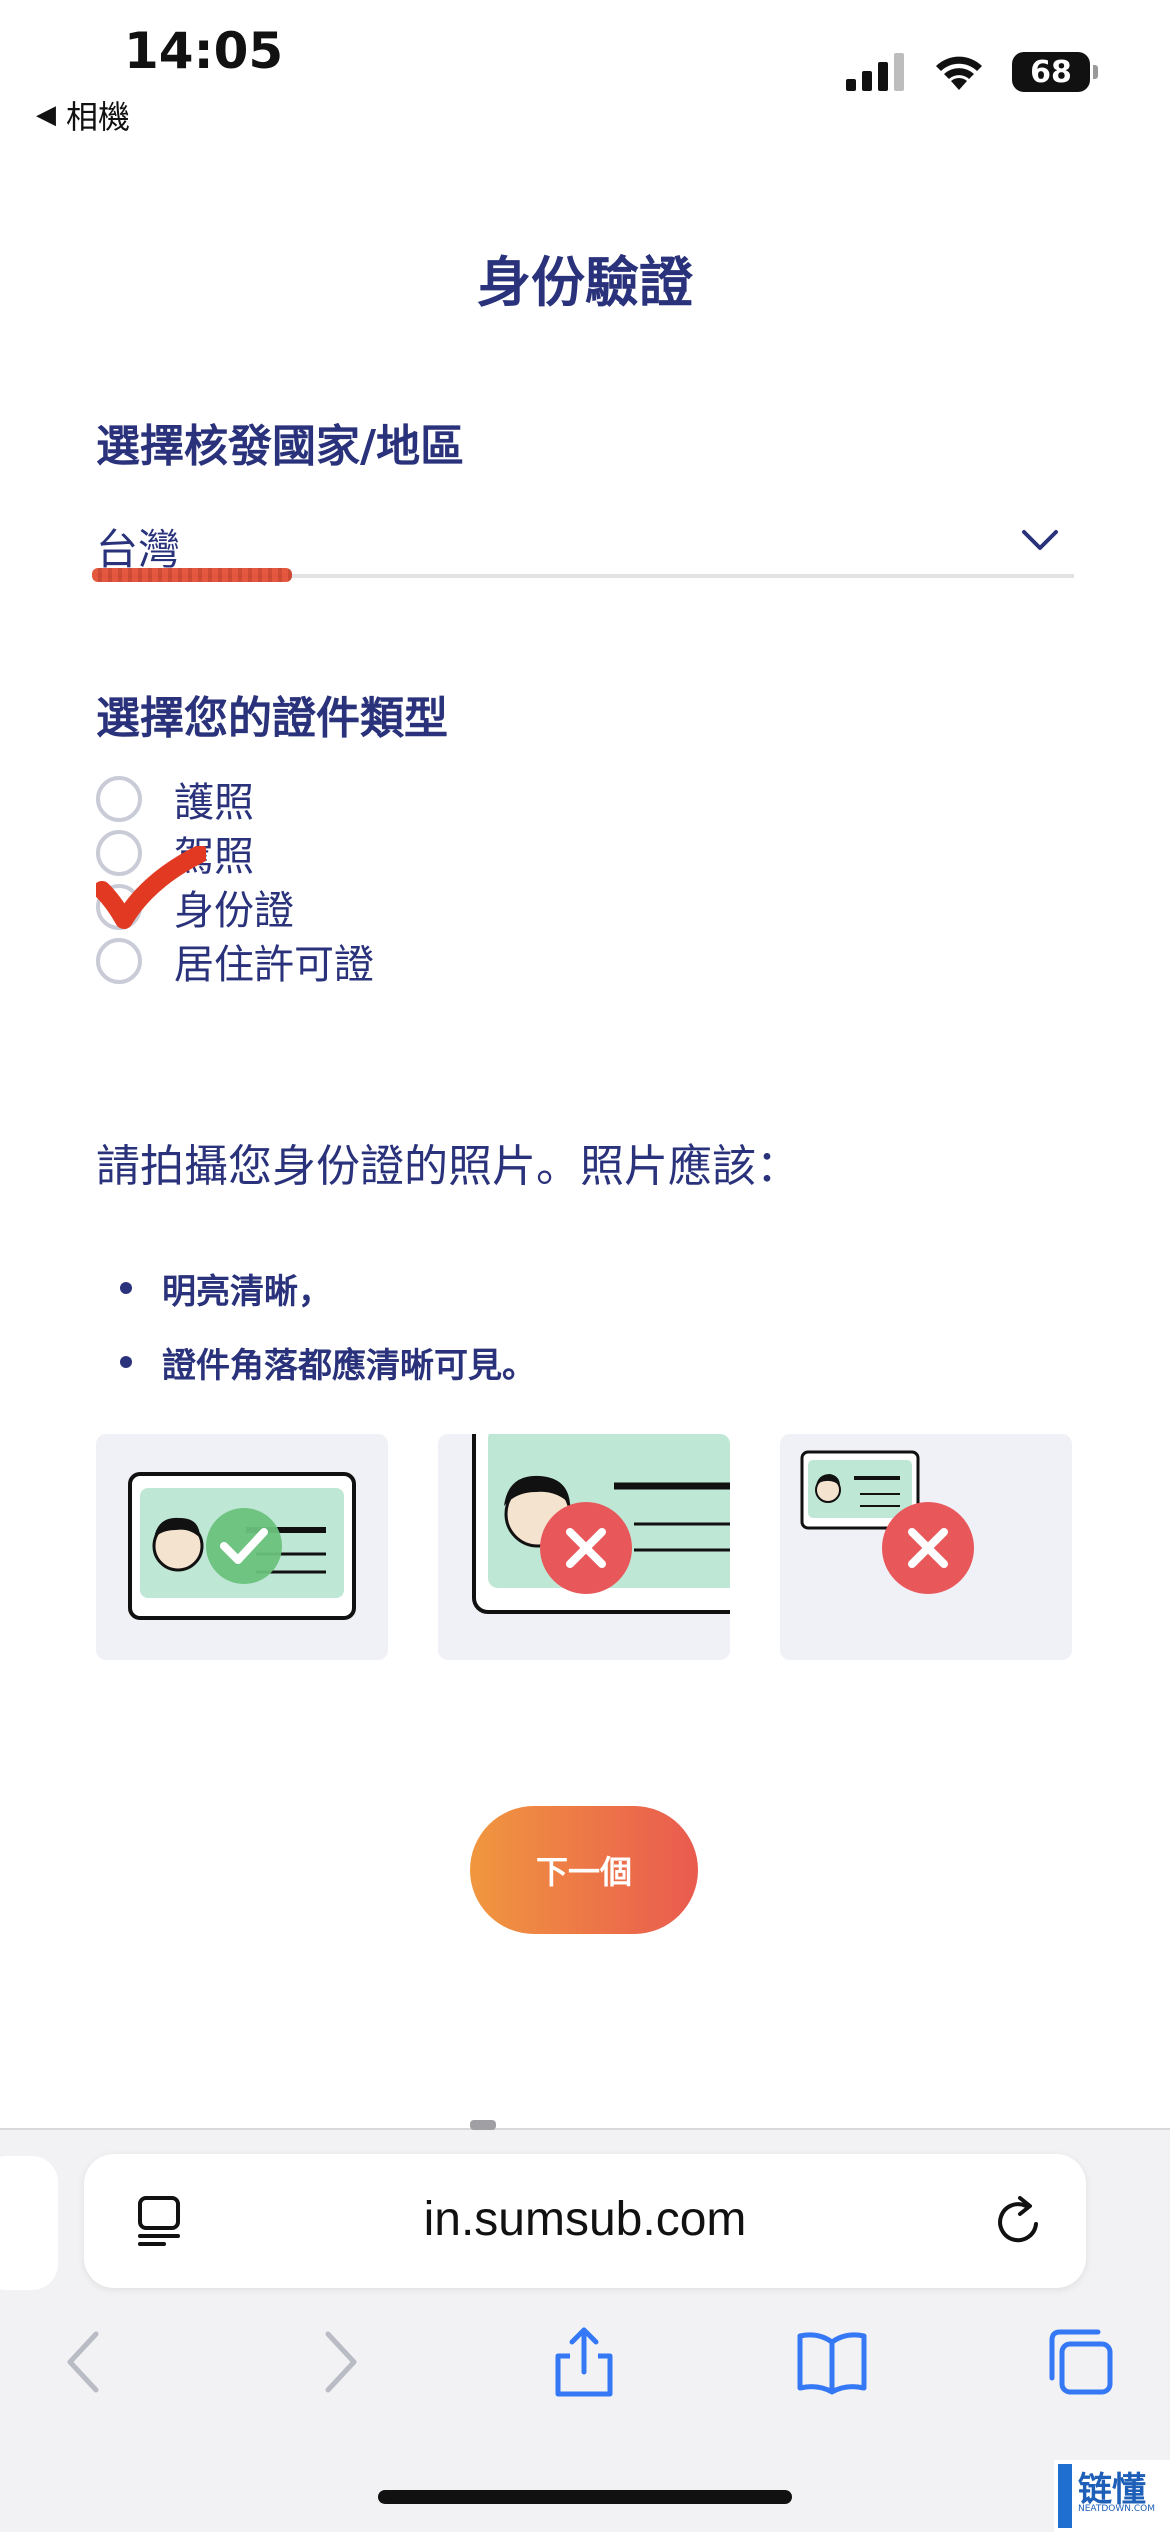 This screenshot has width=1170, height=2532. I want to click on doc-option-residence-permit: 居住許可證, so click(235, 961).